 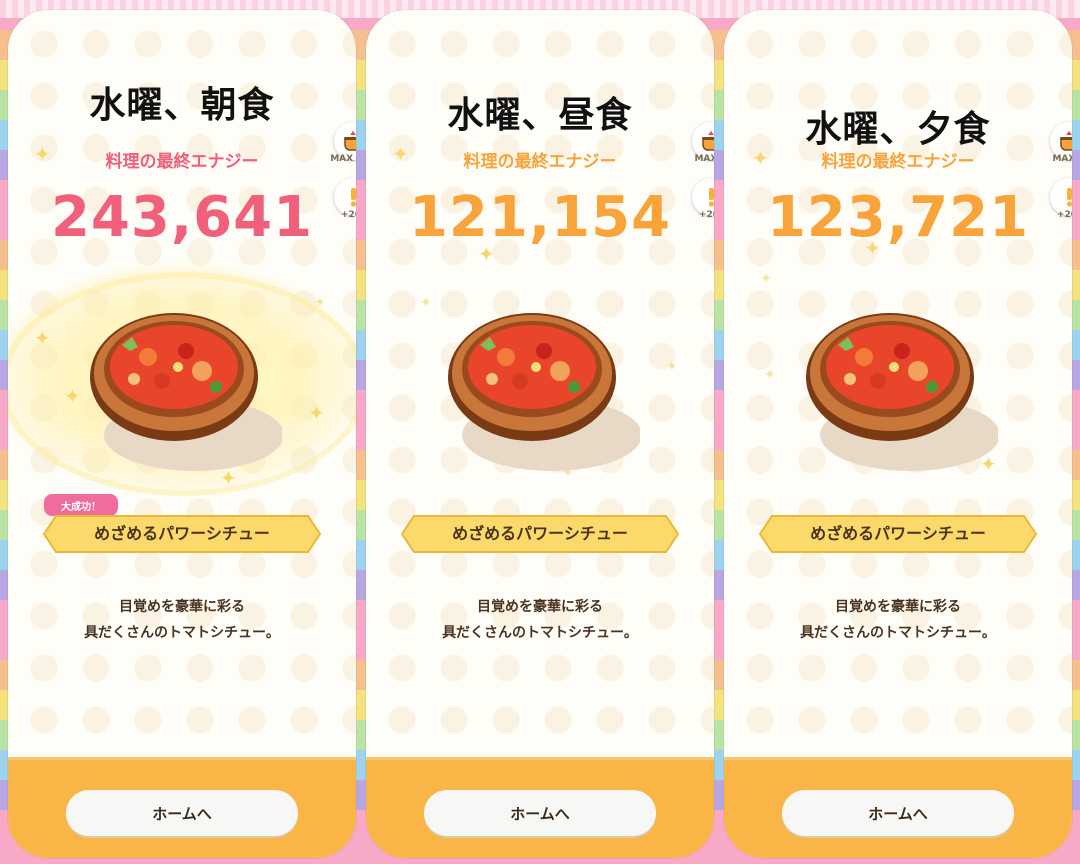 I want to click on meal-title: 水曜、朝食, so click(x=182, y=105).